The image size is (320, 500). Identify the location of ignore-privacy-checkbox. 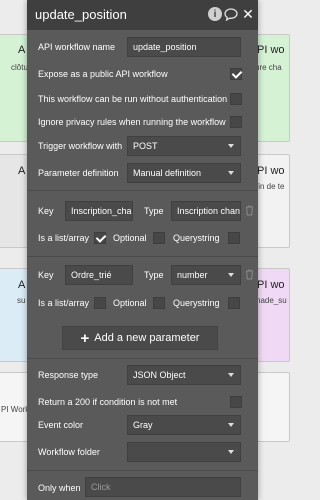
(236, 122).